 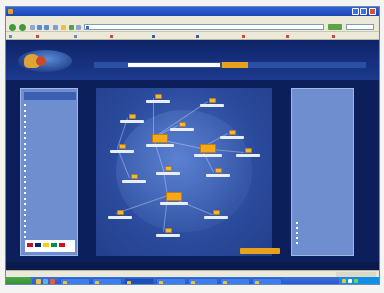 What do you see at coordinates (260, 251) in the screenshot?
I see `legend-button` at bounding box center [260, 251].